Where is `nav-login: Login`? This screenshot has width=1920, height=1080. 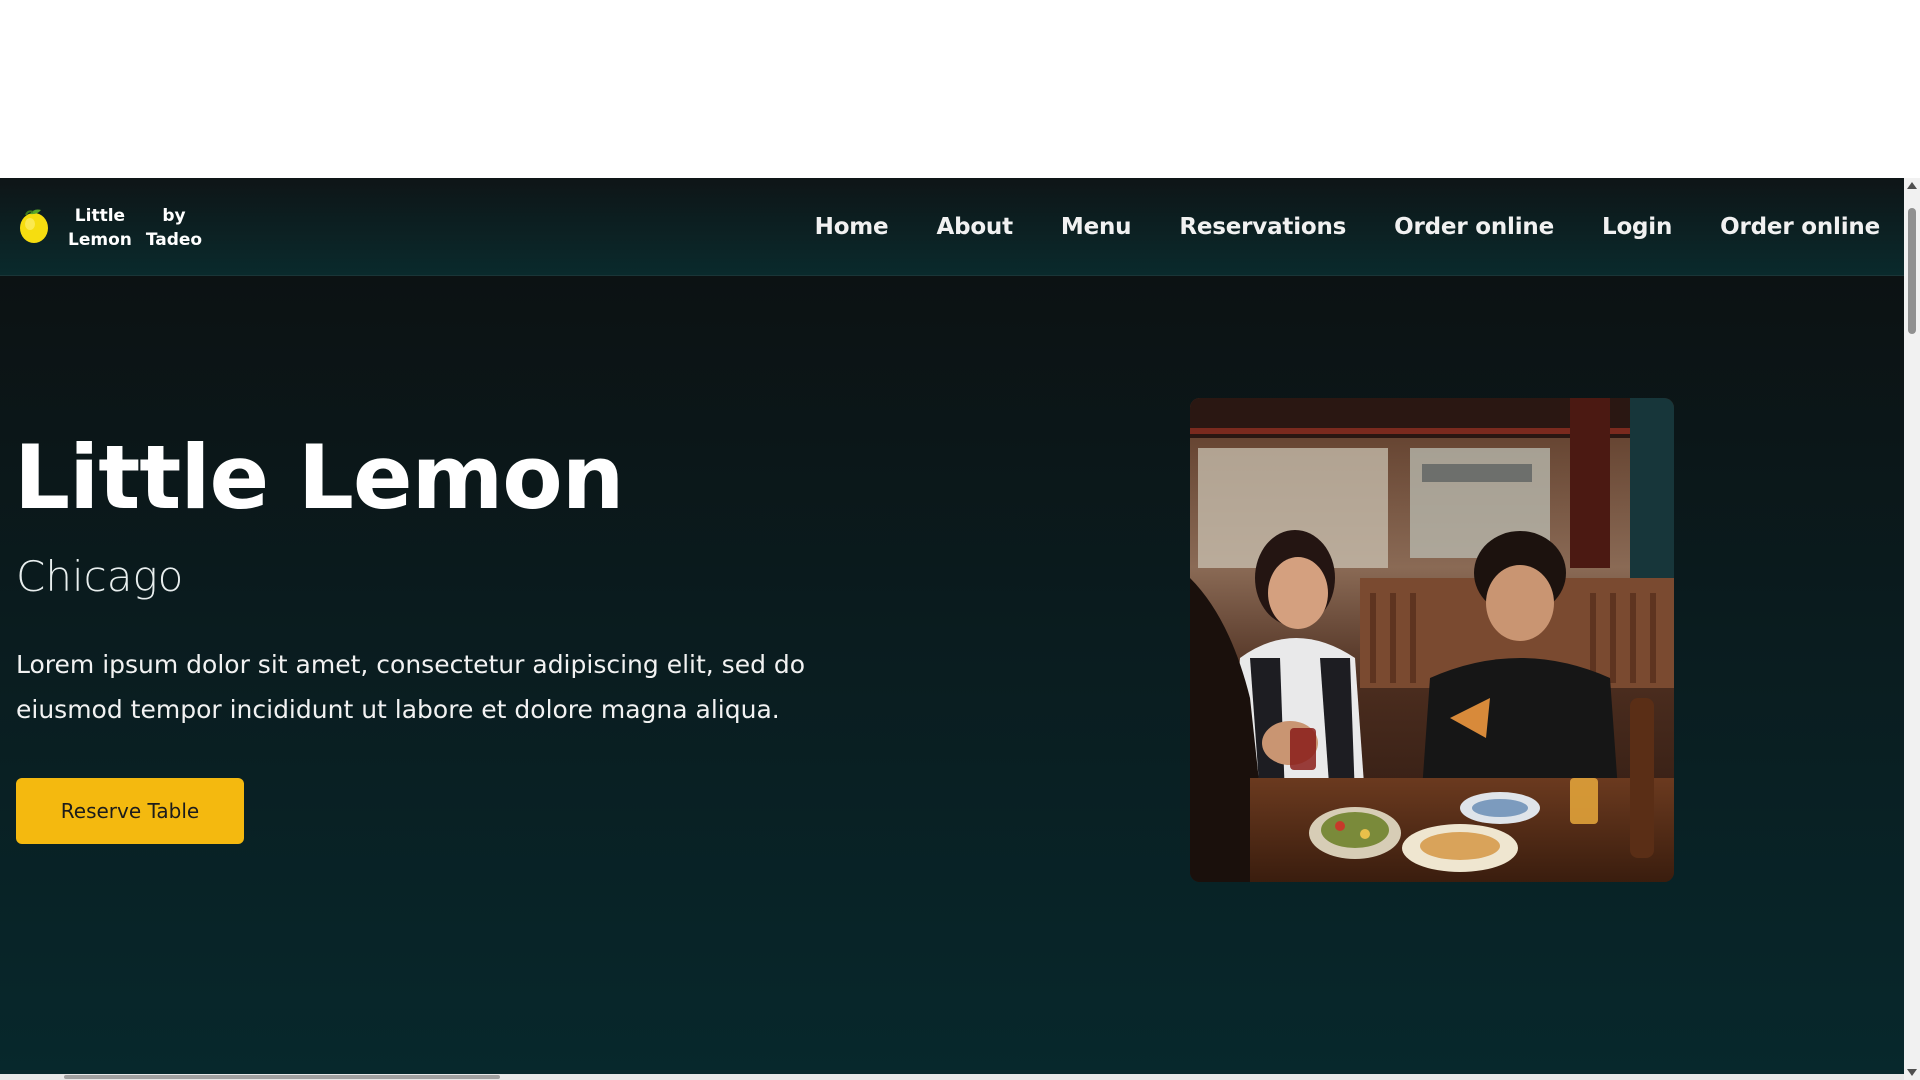
nav-login: Login is located at coordinates (1637, 227).